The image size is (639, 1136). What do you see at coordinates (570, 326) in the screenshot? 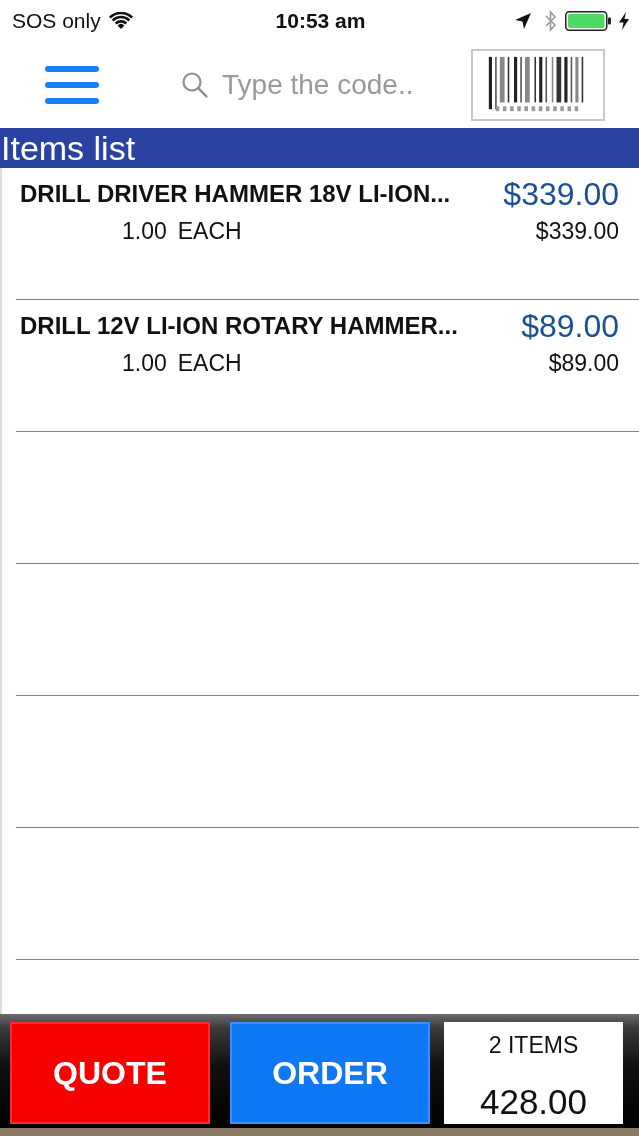
I see `item-price: $89.00` at bounding box center [570, 326].